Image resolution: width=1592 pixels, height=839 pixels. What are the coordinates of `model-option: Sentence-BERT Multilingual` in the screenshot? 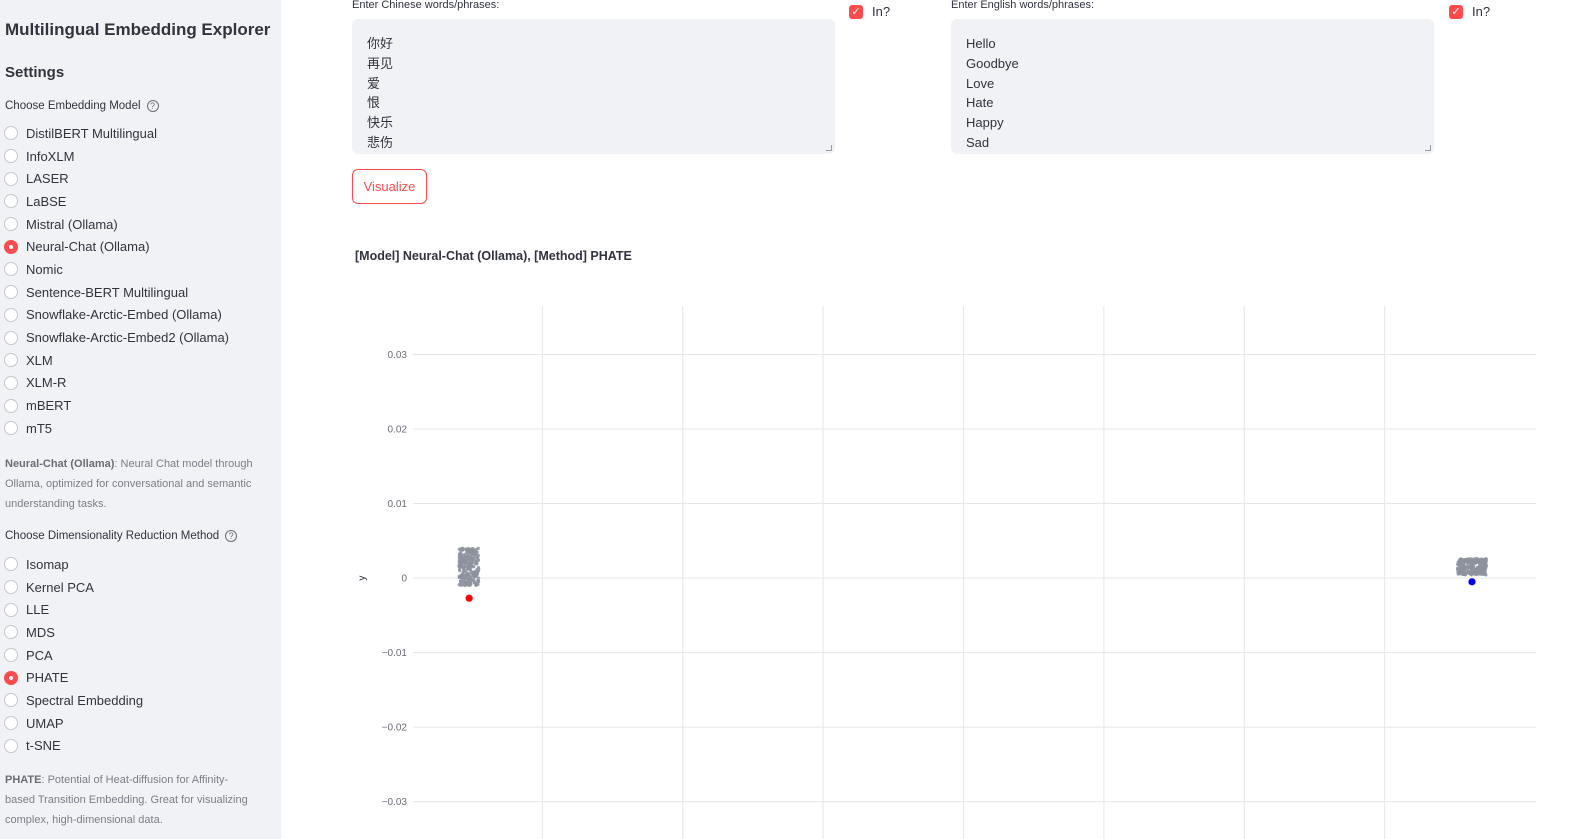 It's located at (116, 292).